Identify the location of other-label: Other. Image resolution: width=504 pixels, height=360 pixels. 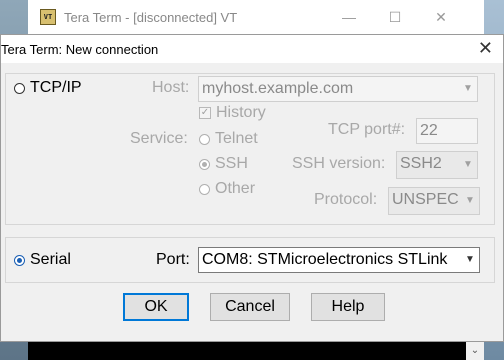
(235, 189).